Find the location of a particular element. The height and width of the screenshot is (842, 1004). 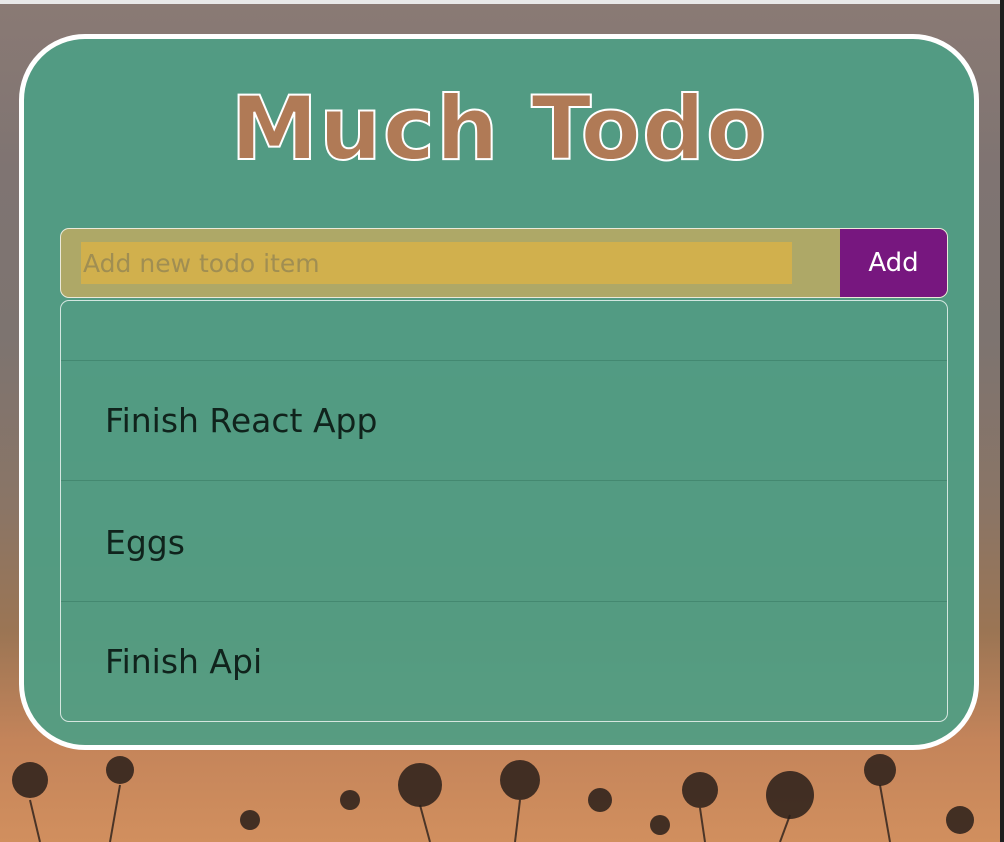

app-title: Much Todo is located at coordinates (499, 128).